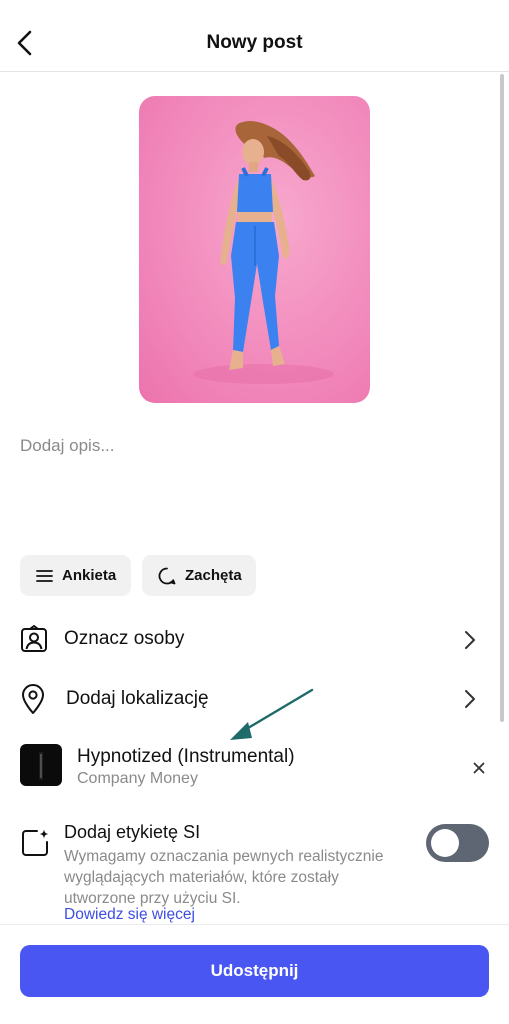  I want to click on ai-sparkle-square-icon, so click(35, 842).